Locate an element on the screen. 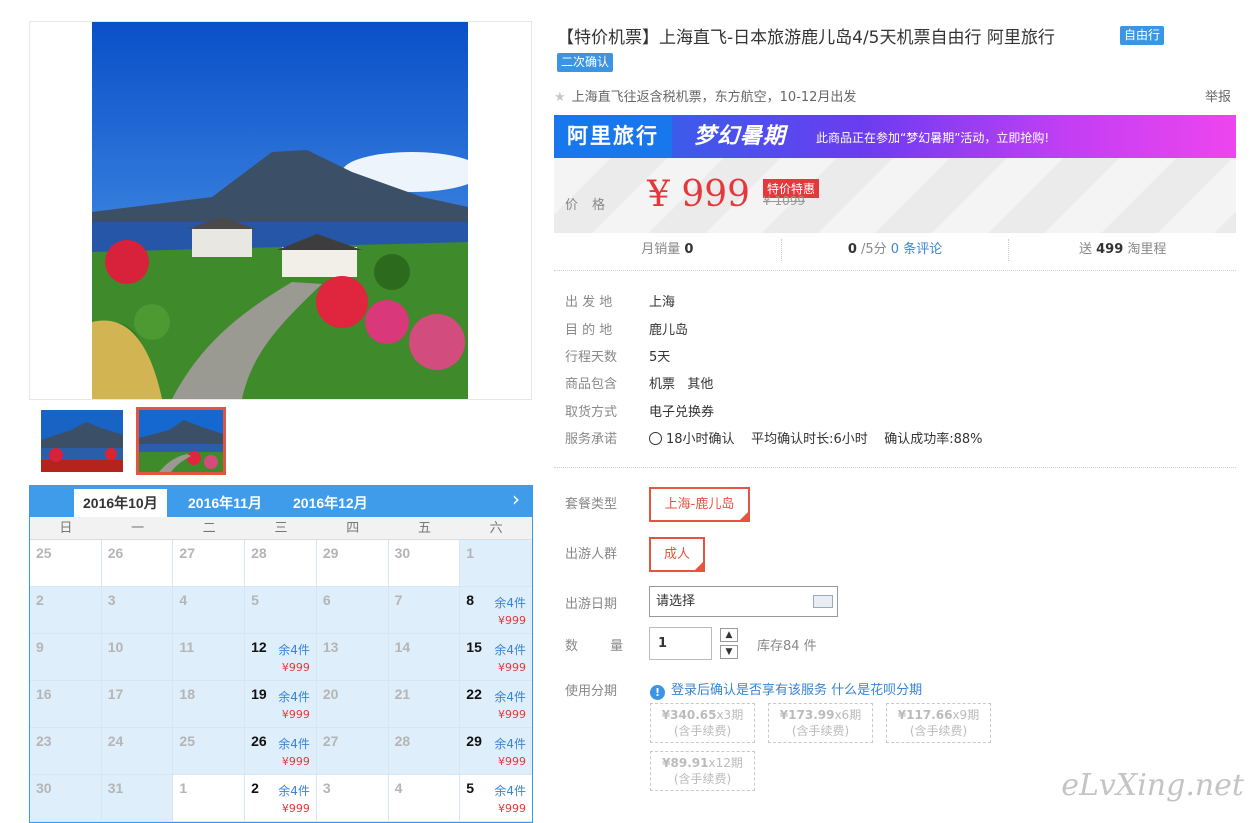 This screenshot has width=1256, height=823. installment-amount-line: ¥340.65x3期 is located at coordinates (702, 715).